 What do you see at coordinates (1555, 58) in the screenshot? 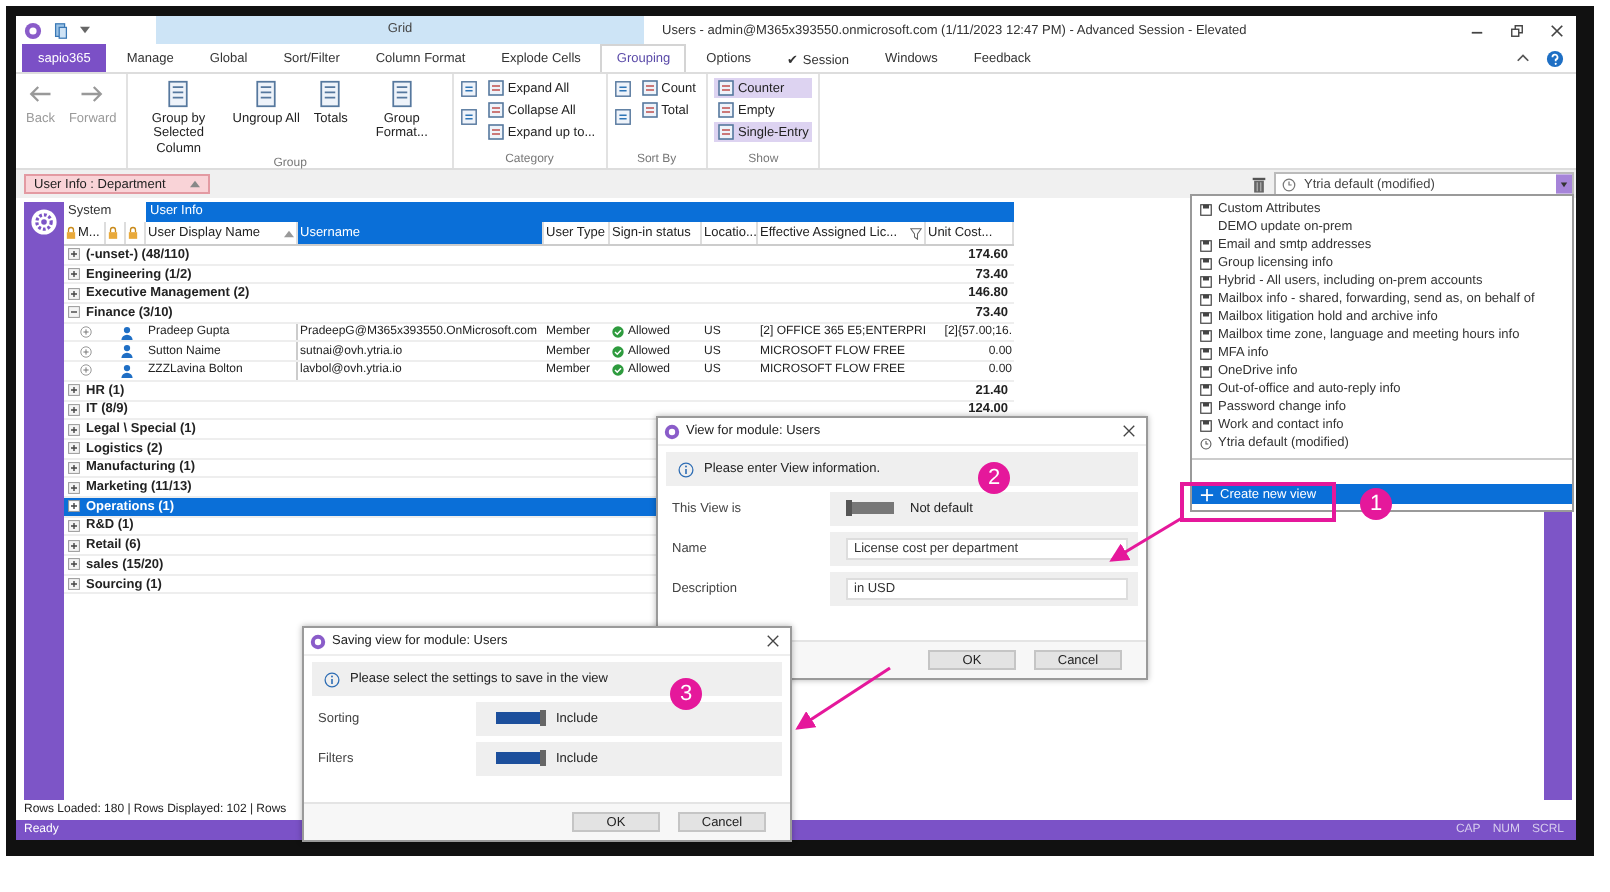
I see `help-icon` at bounding box center [1555, 58].